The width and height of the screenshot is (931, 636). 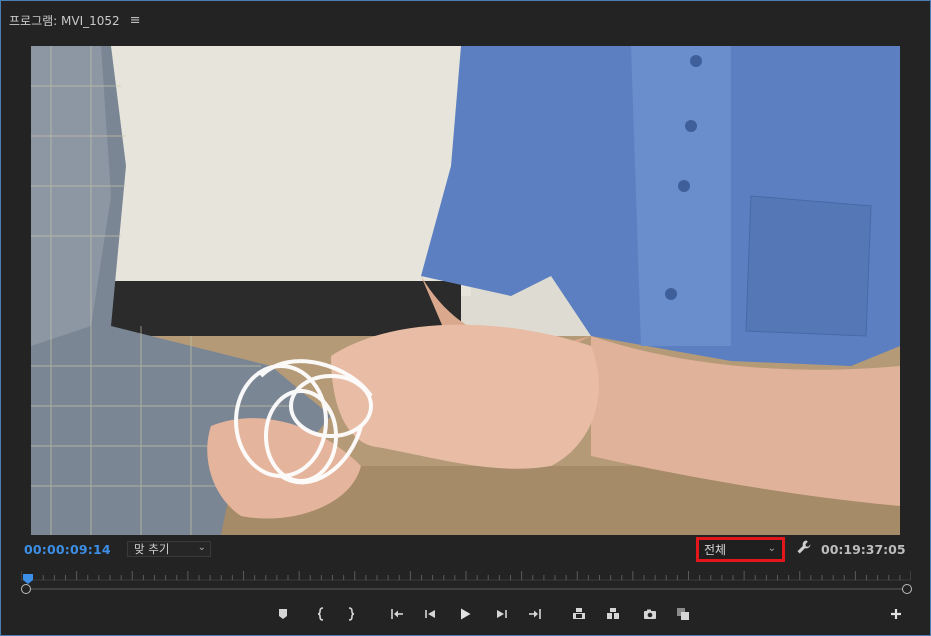 What do you see at coordinates (283, 614) in the screenshot?
I see `add-marker-icon` at bounding box center [283, 614].